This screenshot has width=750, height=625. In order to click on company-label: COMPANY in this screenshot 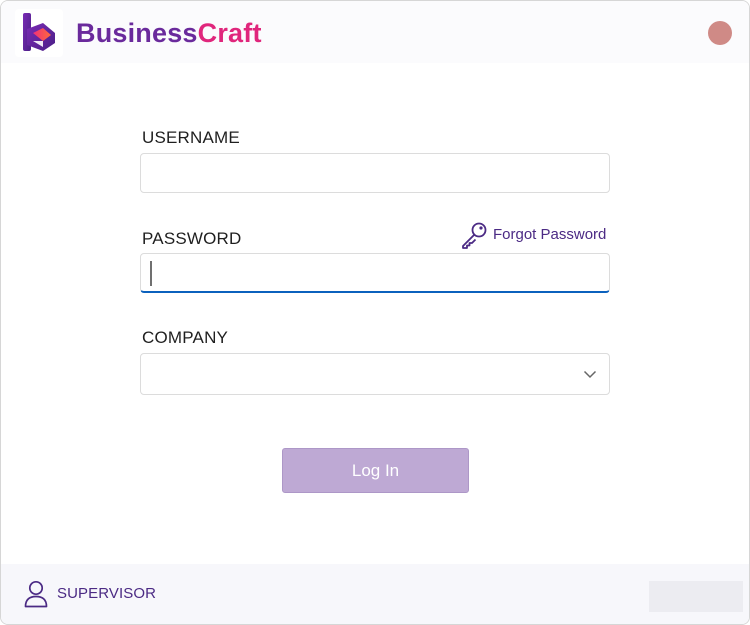, I will do `click(185, 337)`.